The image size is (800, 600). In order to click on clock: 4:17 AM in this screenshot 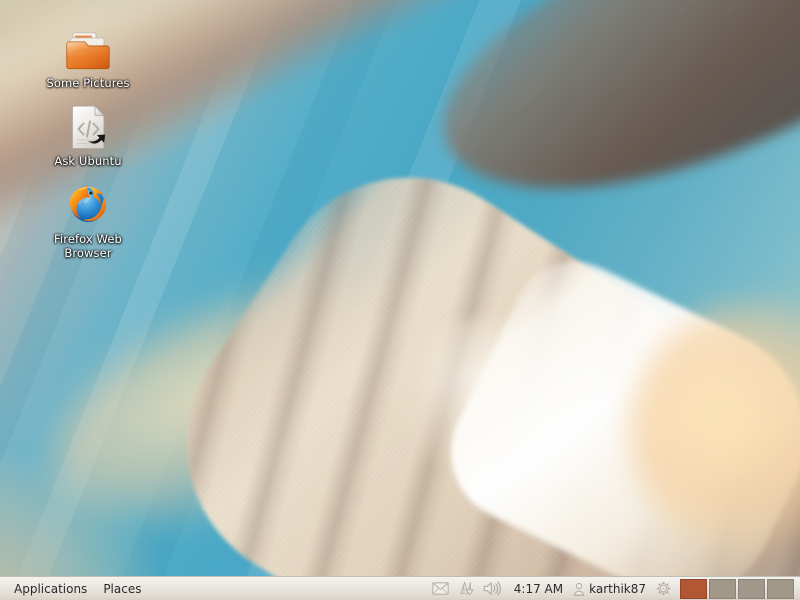, I will do `click(538, 589)`.